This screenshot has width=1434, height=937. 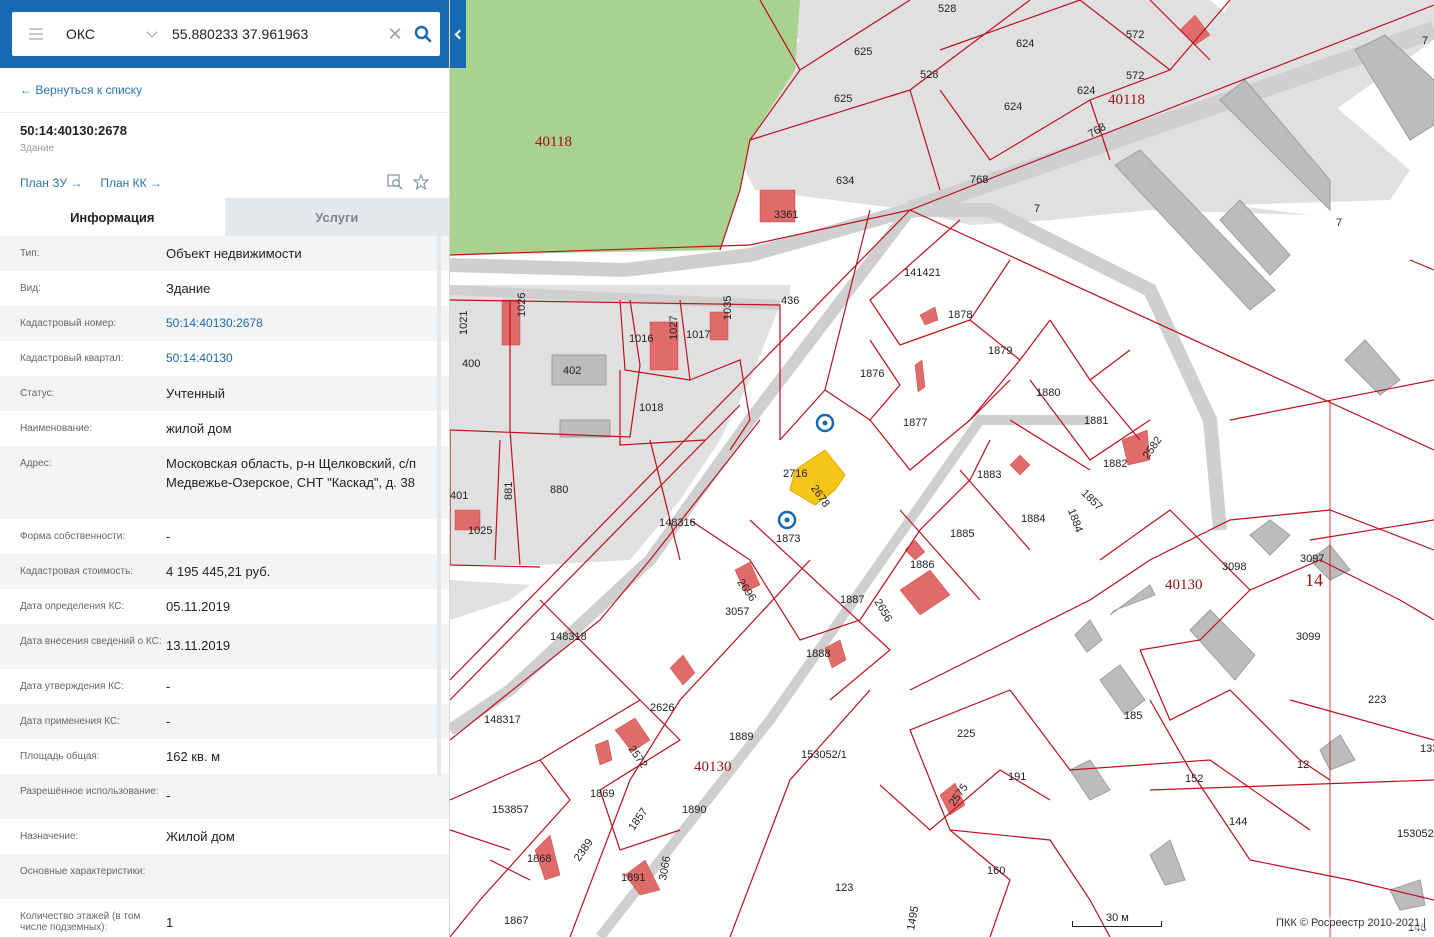 What do you see at coordinates (131, 183) in the screenshot?
I see `plan-kk-link: План КК →` at bounding box center [131, 183].